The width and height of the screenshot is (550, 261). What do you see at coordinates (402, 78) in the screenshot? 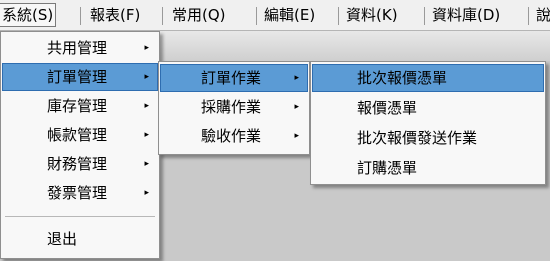
I see `menu-item-label: 批次報價憑單` at bounding box center [402, 78].